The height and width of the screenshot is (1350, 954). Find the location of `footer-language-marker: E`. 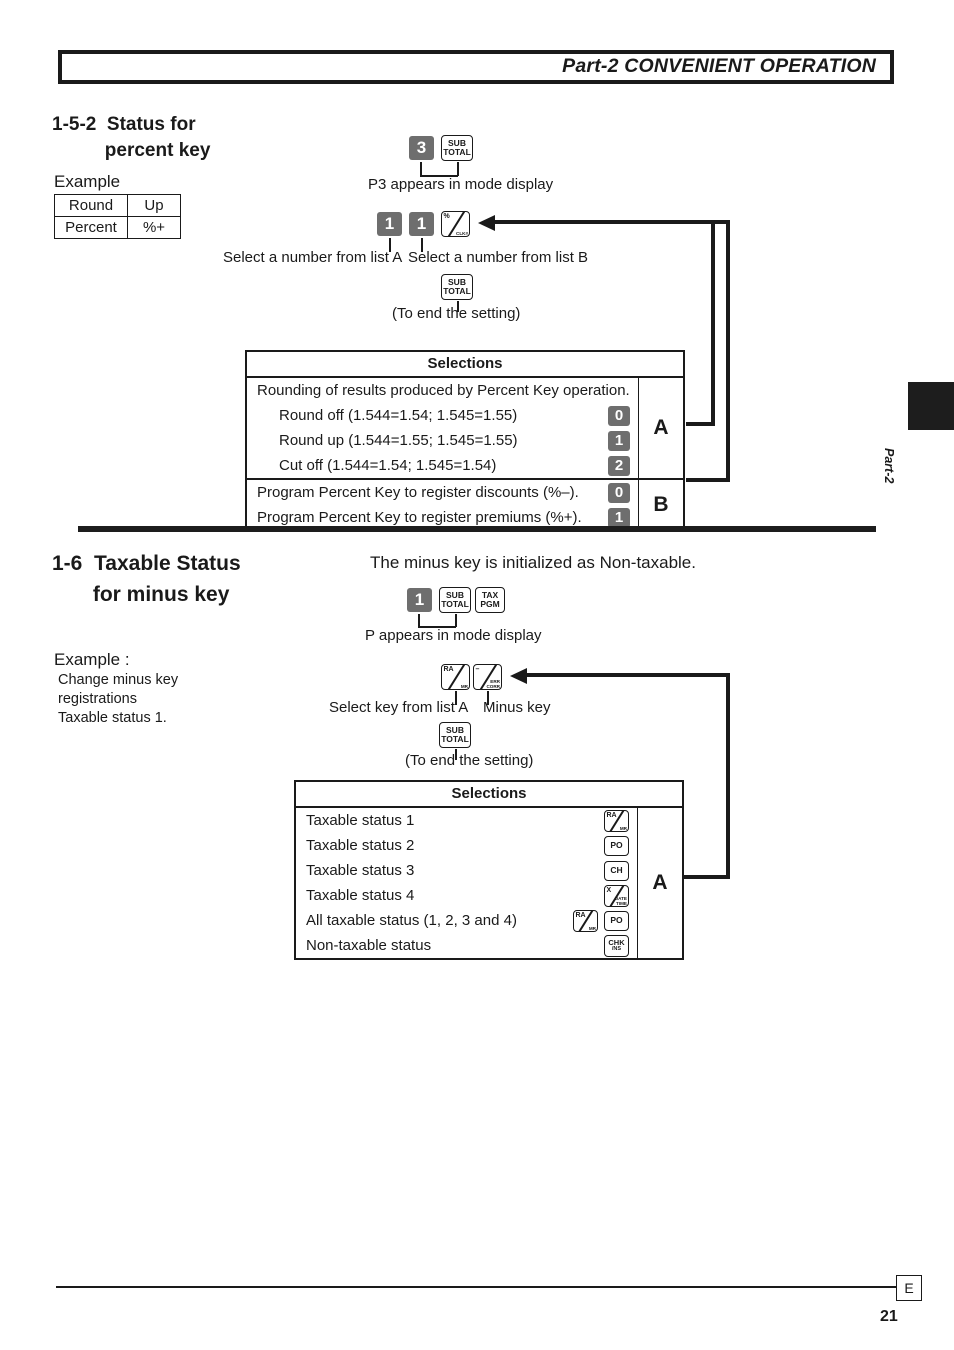

footer-language-marker: E is located at coordinates (909, 1288).